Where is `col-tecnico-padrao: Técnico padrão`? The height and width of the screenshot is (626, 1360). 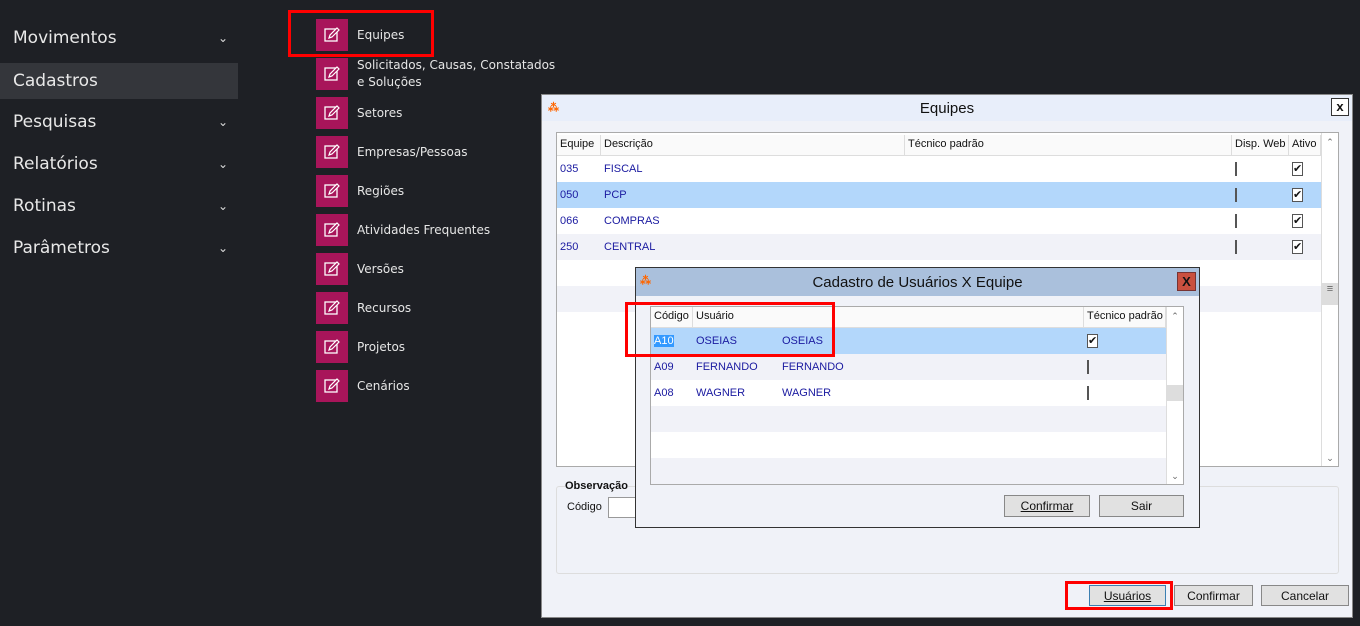 col-tecnico-padrao: Técnico padrão is located at coordinates (1125, 317).